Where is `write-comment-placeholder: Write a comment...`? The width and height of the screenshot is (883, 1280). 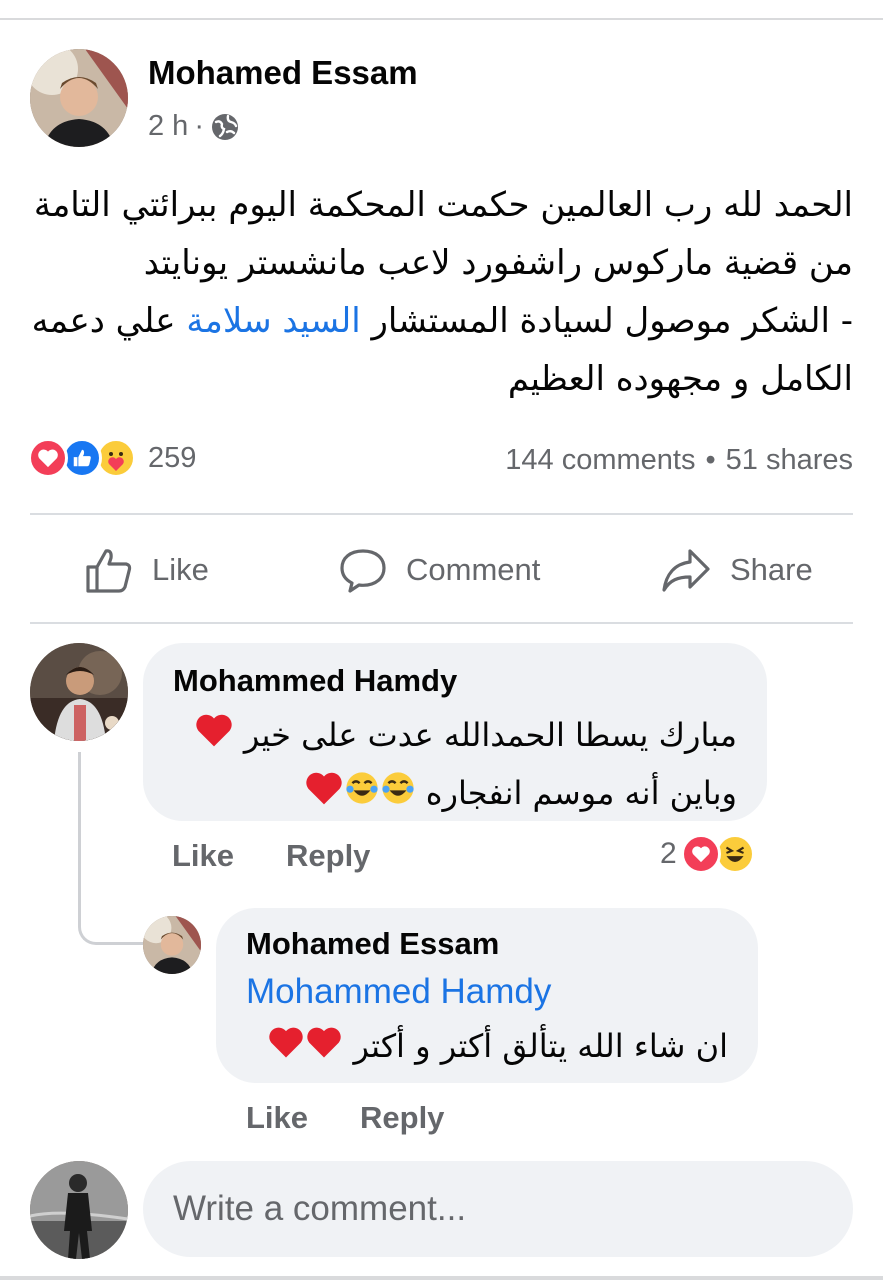
write-comment-placeholder: Write a comment... is located at coordinates (320, 1208).